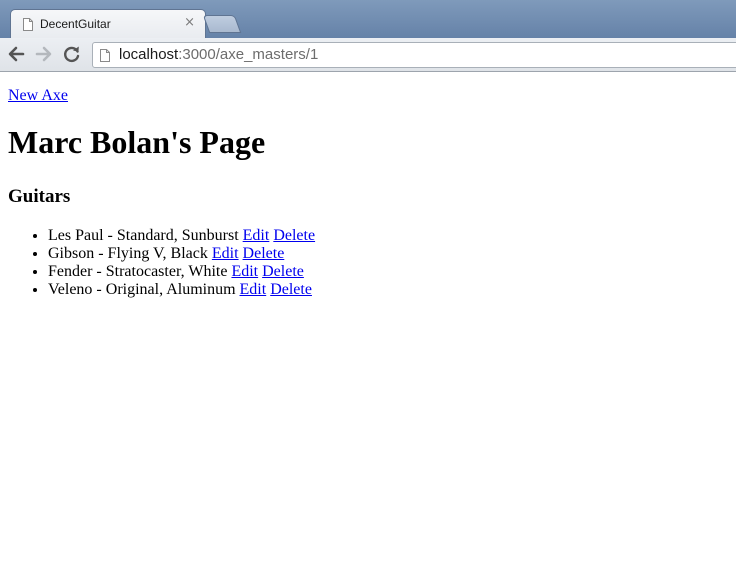  I want to click on list-item: Fender - Stratocaster, White Edit Delete, so click(181, 272).